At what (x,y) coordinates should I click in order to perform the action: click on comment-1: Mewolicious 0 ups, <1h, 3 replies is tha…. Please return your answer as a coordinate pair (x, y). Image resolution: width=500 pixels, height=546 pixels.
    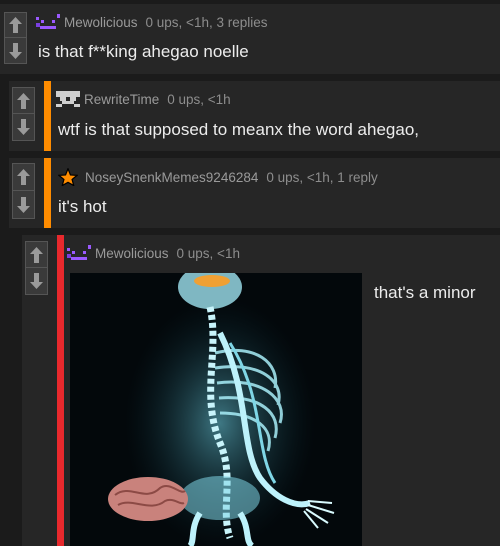
    Looking at the image, I should click on (250, 39).